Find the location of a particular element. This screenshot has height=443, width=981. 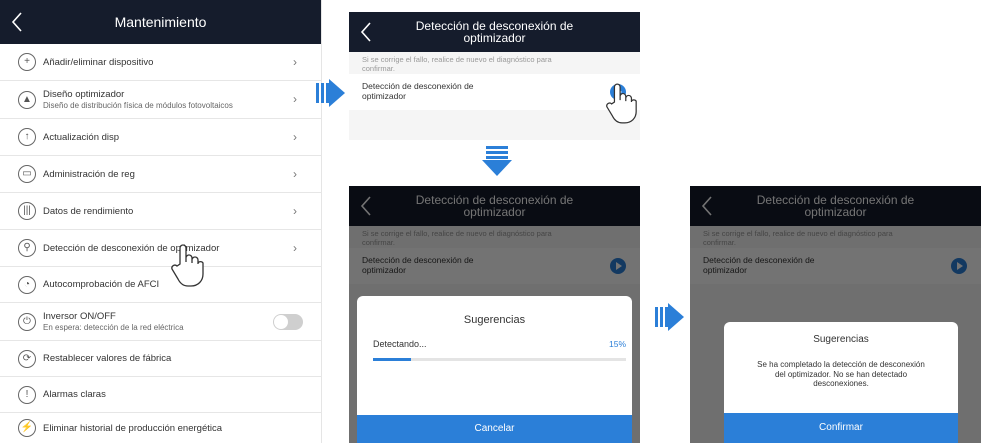

layout-icon: ▲ is located at coordinates (27, 99).